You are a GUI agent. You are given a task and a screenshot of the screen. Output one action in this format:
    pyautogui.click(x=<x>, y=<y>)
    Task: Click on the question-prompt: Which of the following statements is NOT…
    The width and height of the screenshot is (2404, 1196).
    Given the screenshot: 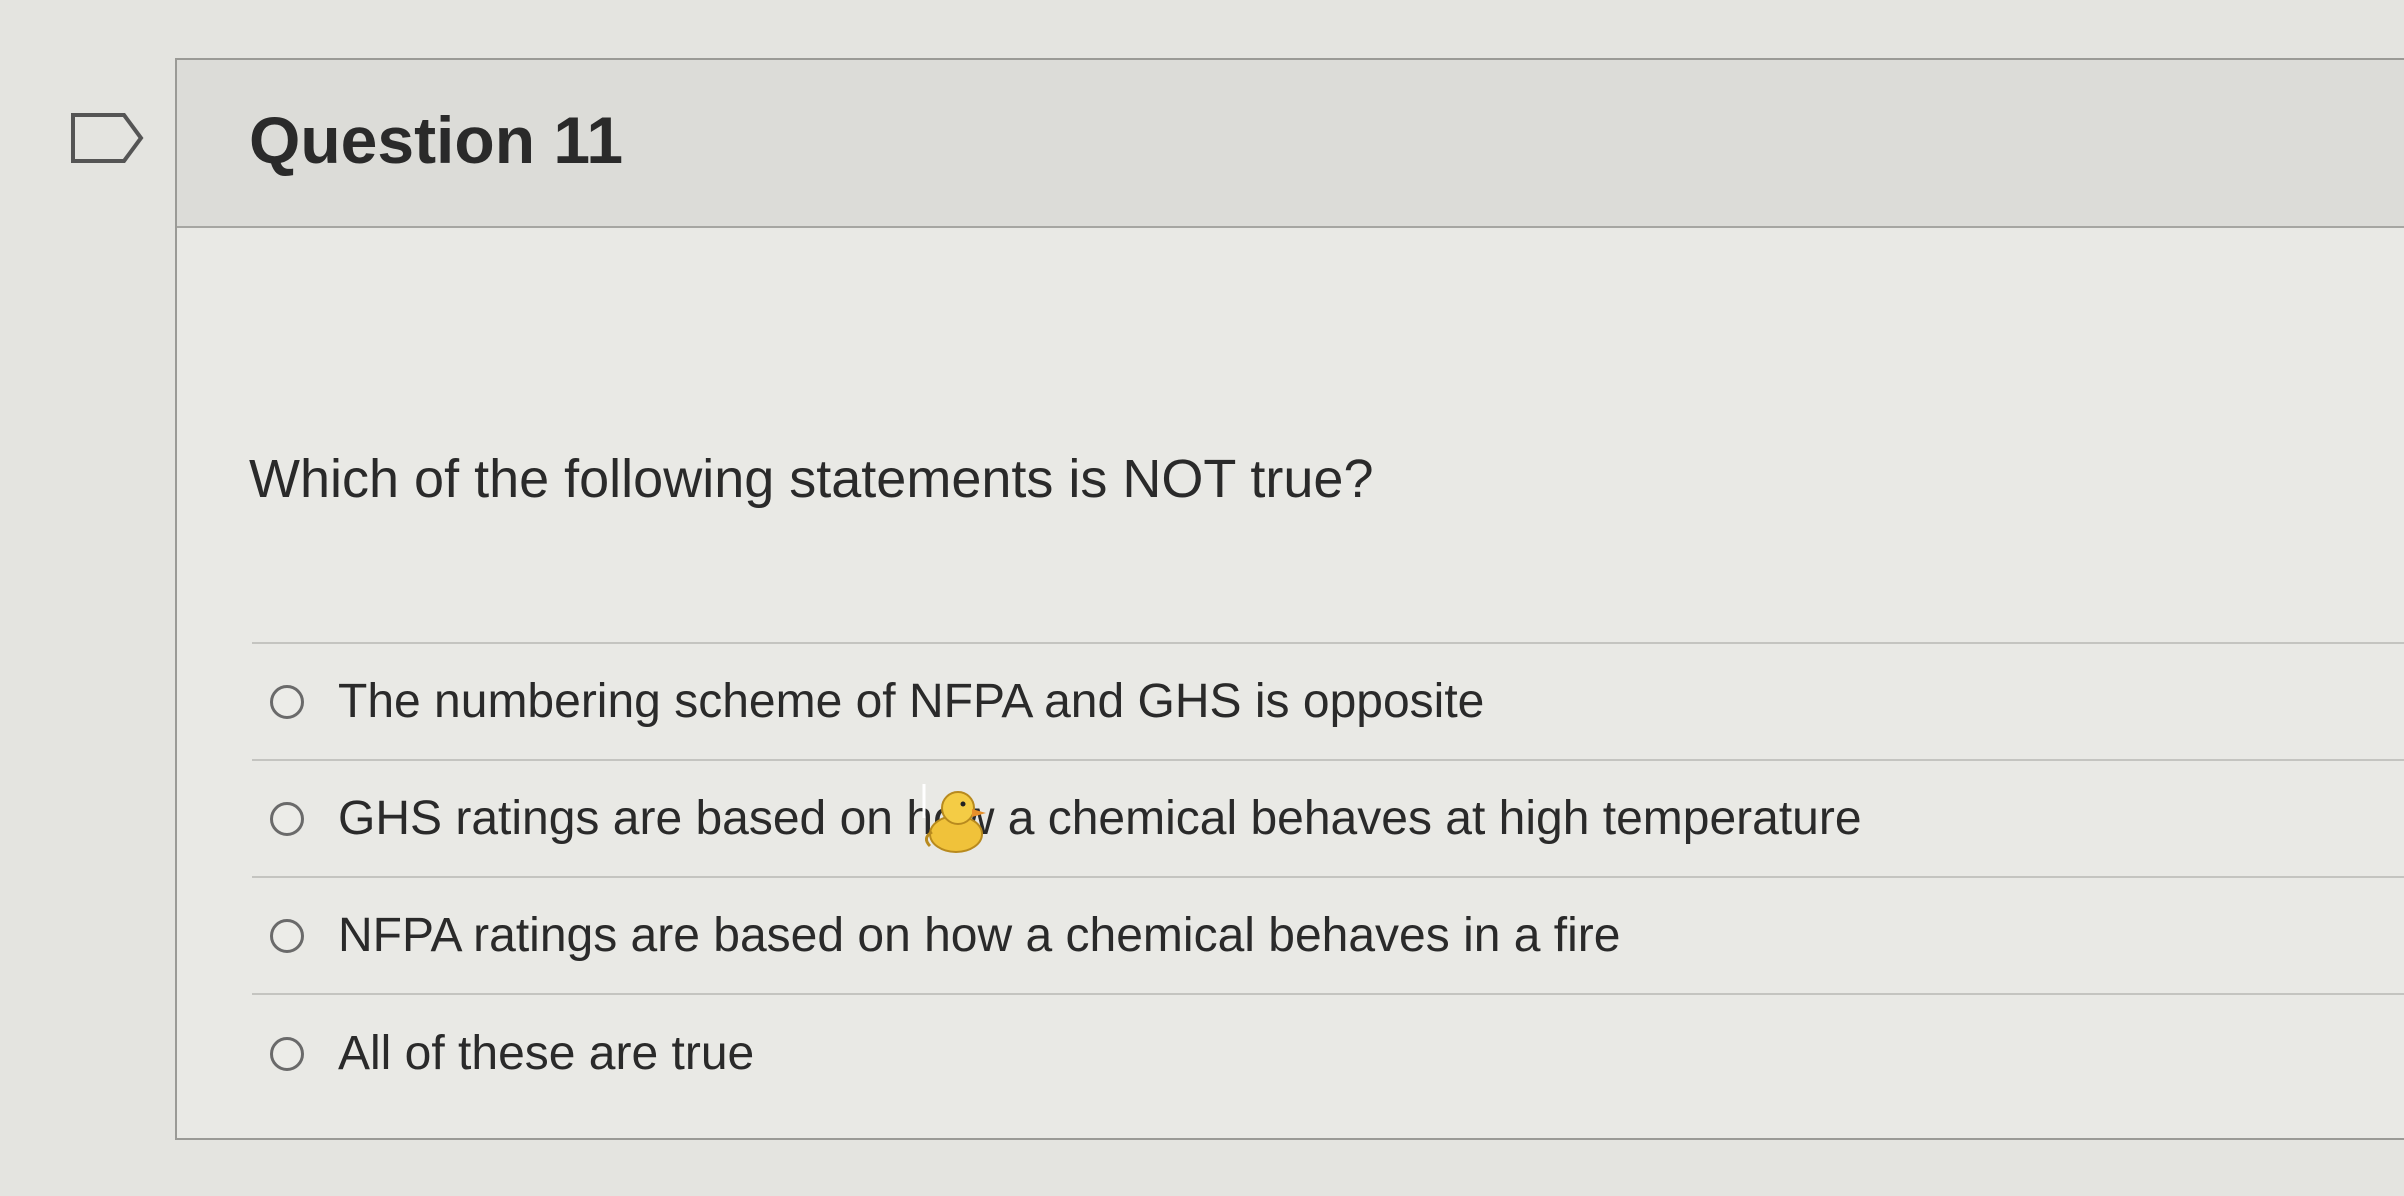 What is the action you would take?
    pyautogui.click(x=811, y=479)
    